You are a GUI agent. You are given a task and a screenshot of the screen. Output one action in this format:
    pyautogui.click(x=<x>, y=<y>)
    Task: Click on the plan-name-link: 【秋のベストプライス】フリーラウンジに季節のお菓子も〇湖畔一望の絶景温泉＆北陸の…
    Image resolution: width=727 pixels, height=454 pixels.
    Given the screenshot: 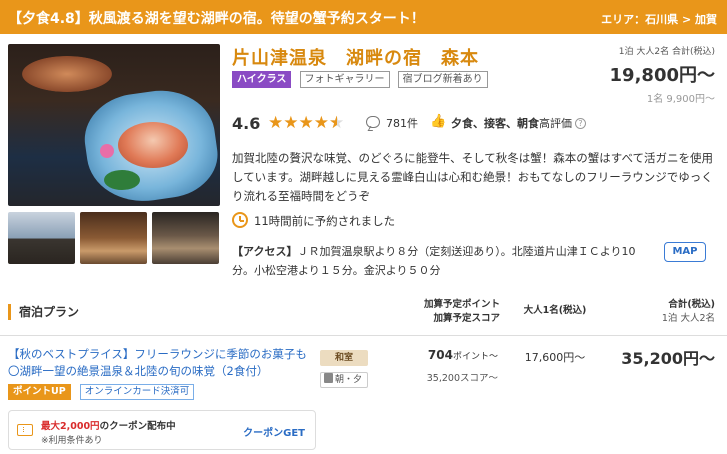 What is the action you would take?
    pyautogui.click(x=158, y=363)
    